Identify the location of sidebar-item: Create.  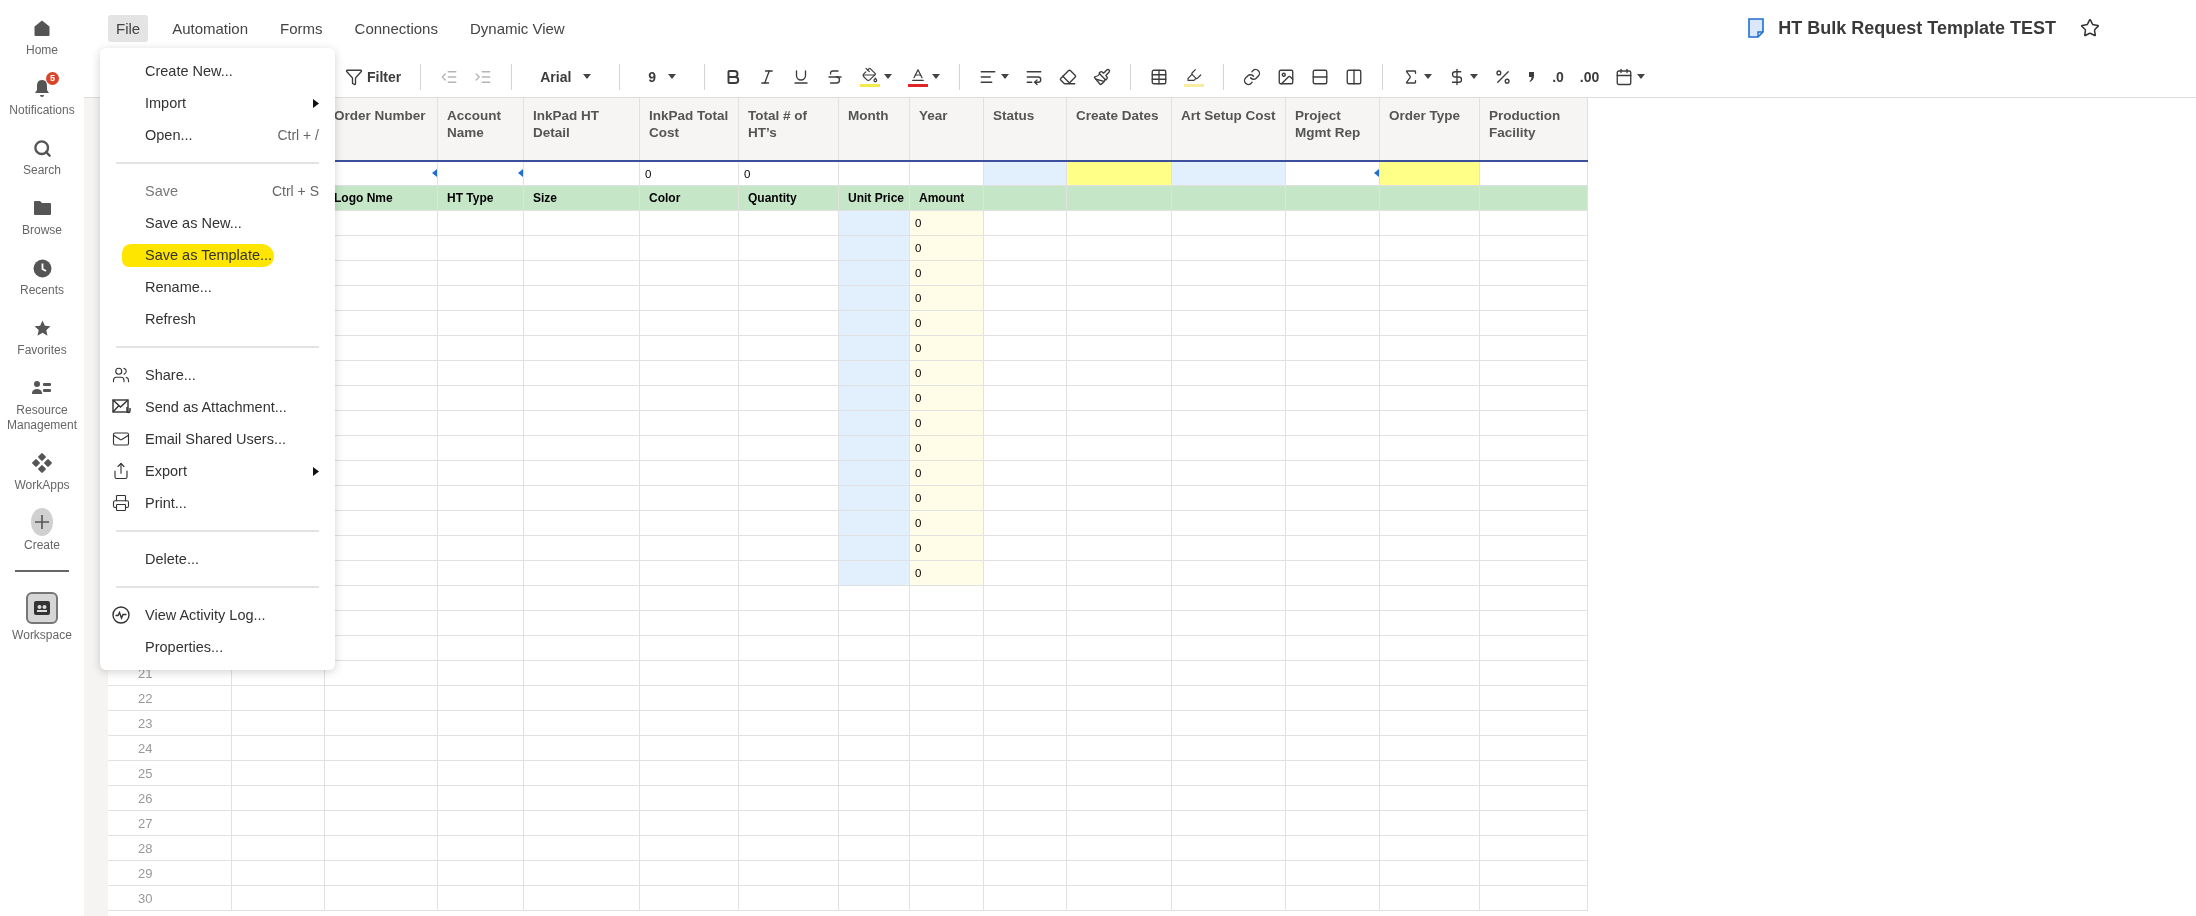
(42, 529).